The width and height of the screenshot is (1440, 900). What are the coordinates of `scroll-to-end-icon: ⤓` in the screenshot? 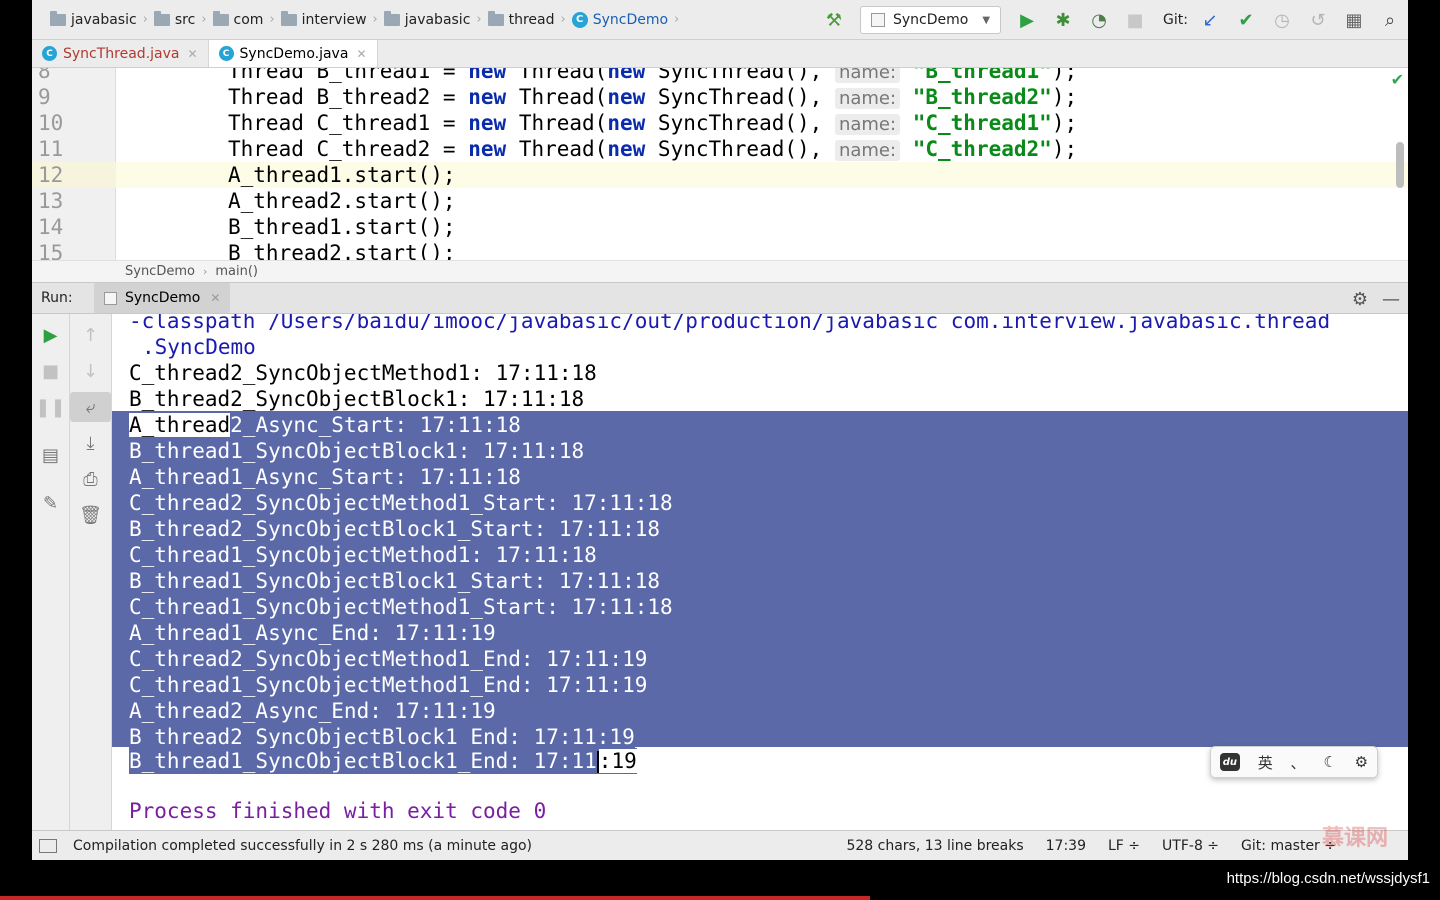 It's located at (90, 443).